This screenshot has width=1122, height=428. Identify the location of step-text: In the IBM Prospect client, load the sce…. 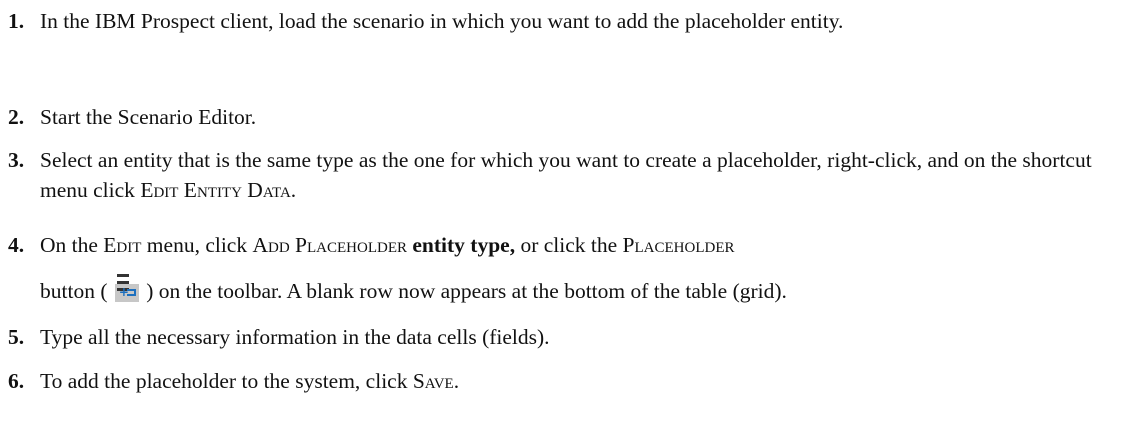
(442, 21).